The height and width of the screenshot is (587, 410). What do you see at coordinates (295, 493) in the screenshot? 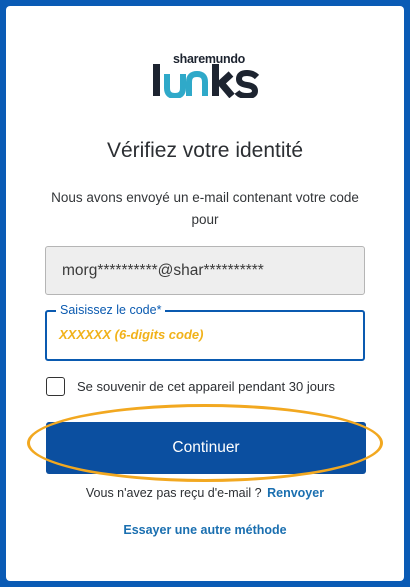
I see `resend-link: Renvoyer` at bounding box center [295, 493].